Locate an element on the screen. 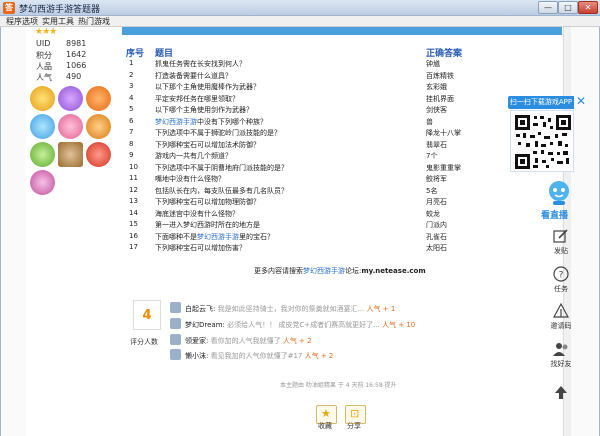  qa-row-question: 游戏内一共有几个频道？ is located at coordinates (193, 156).